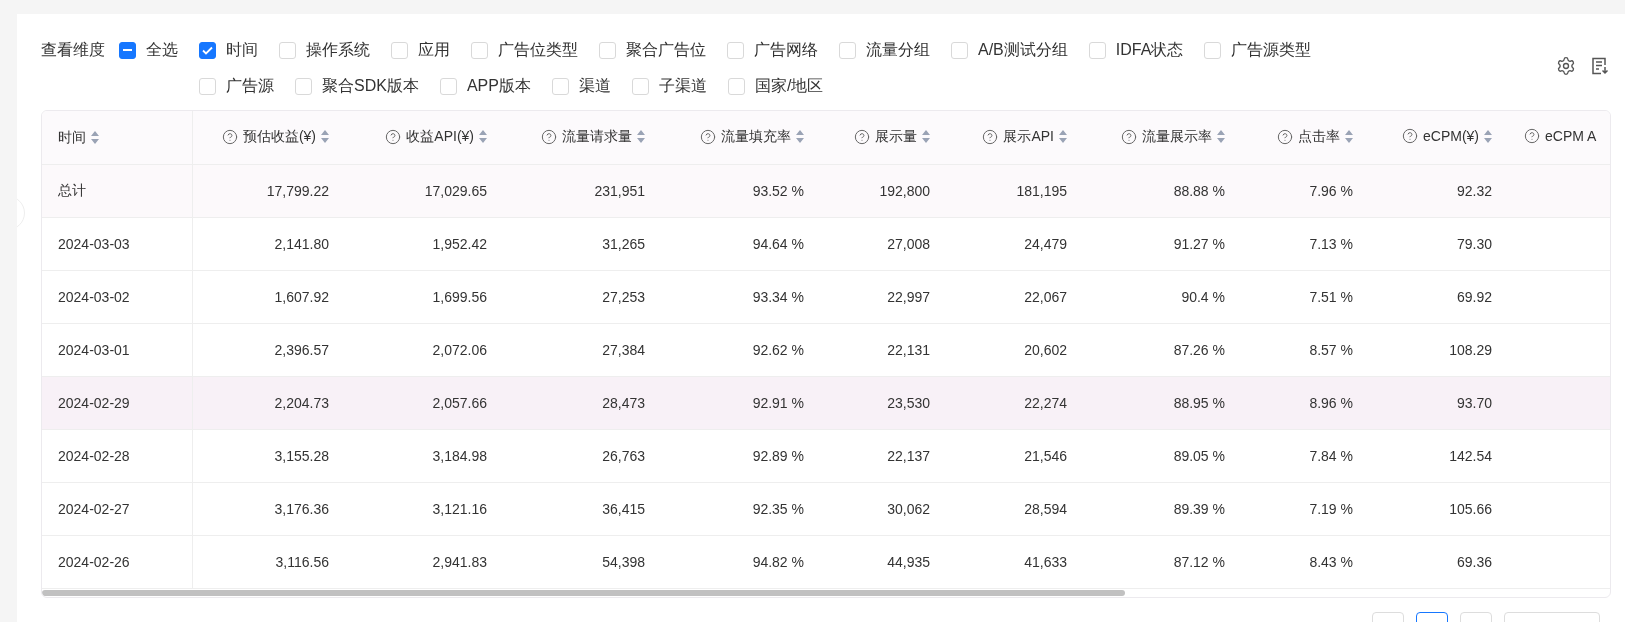  What do you see at coordinates (1559, 138) in the screenshot?
I see `column-header: eCPM A` at bounding box center [1559, 138].